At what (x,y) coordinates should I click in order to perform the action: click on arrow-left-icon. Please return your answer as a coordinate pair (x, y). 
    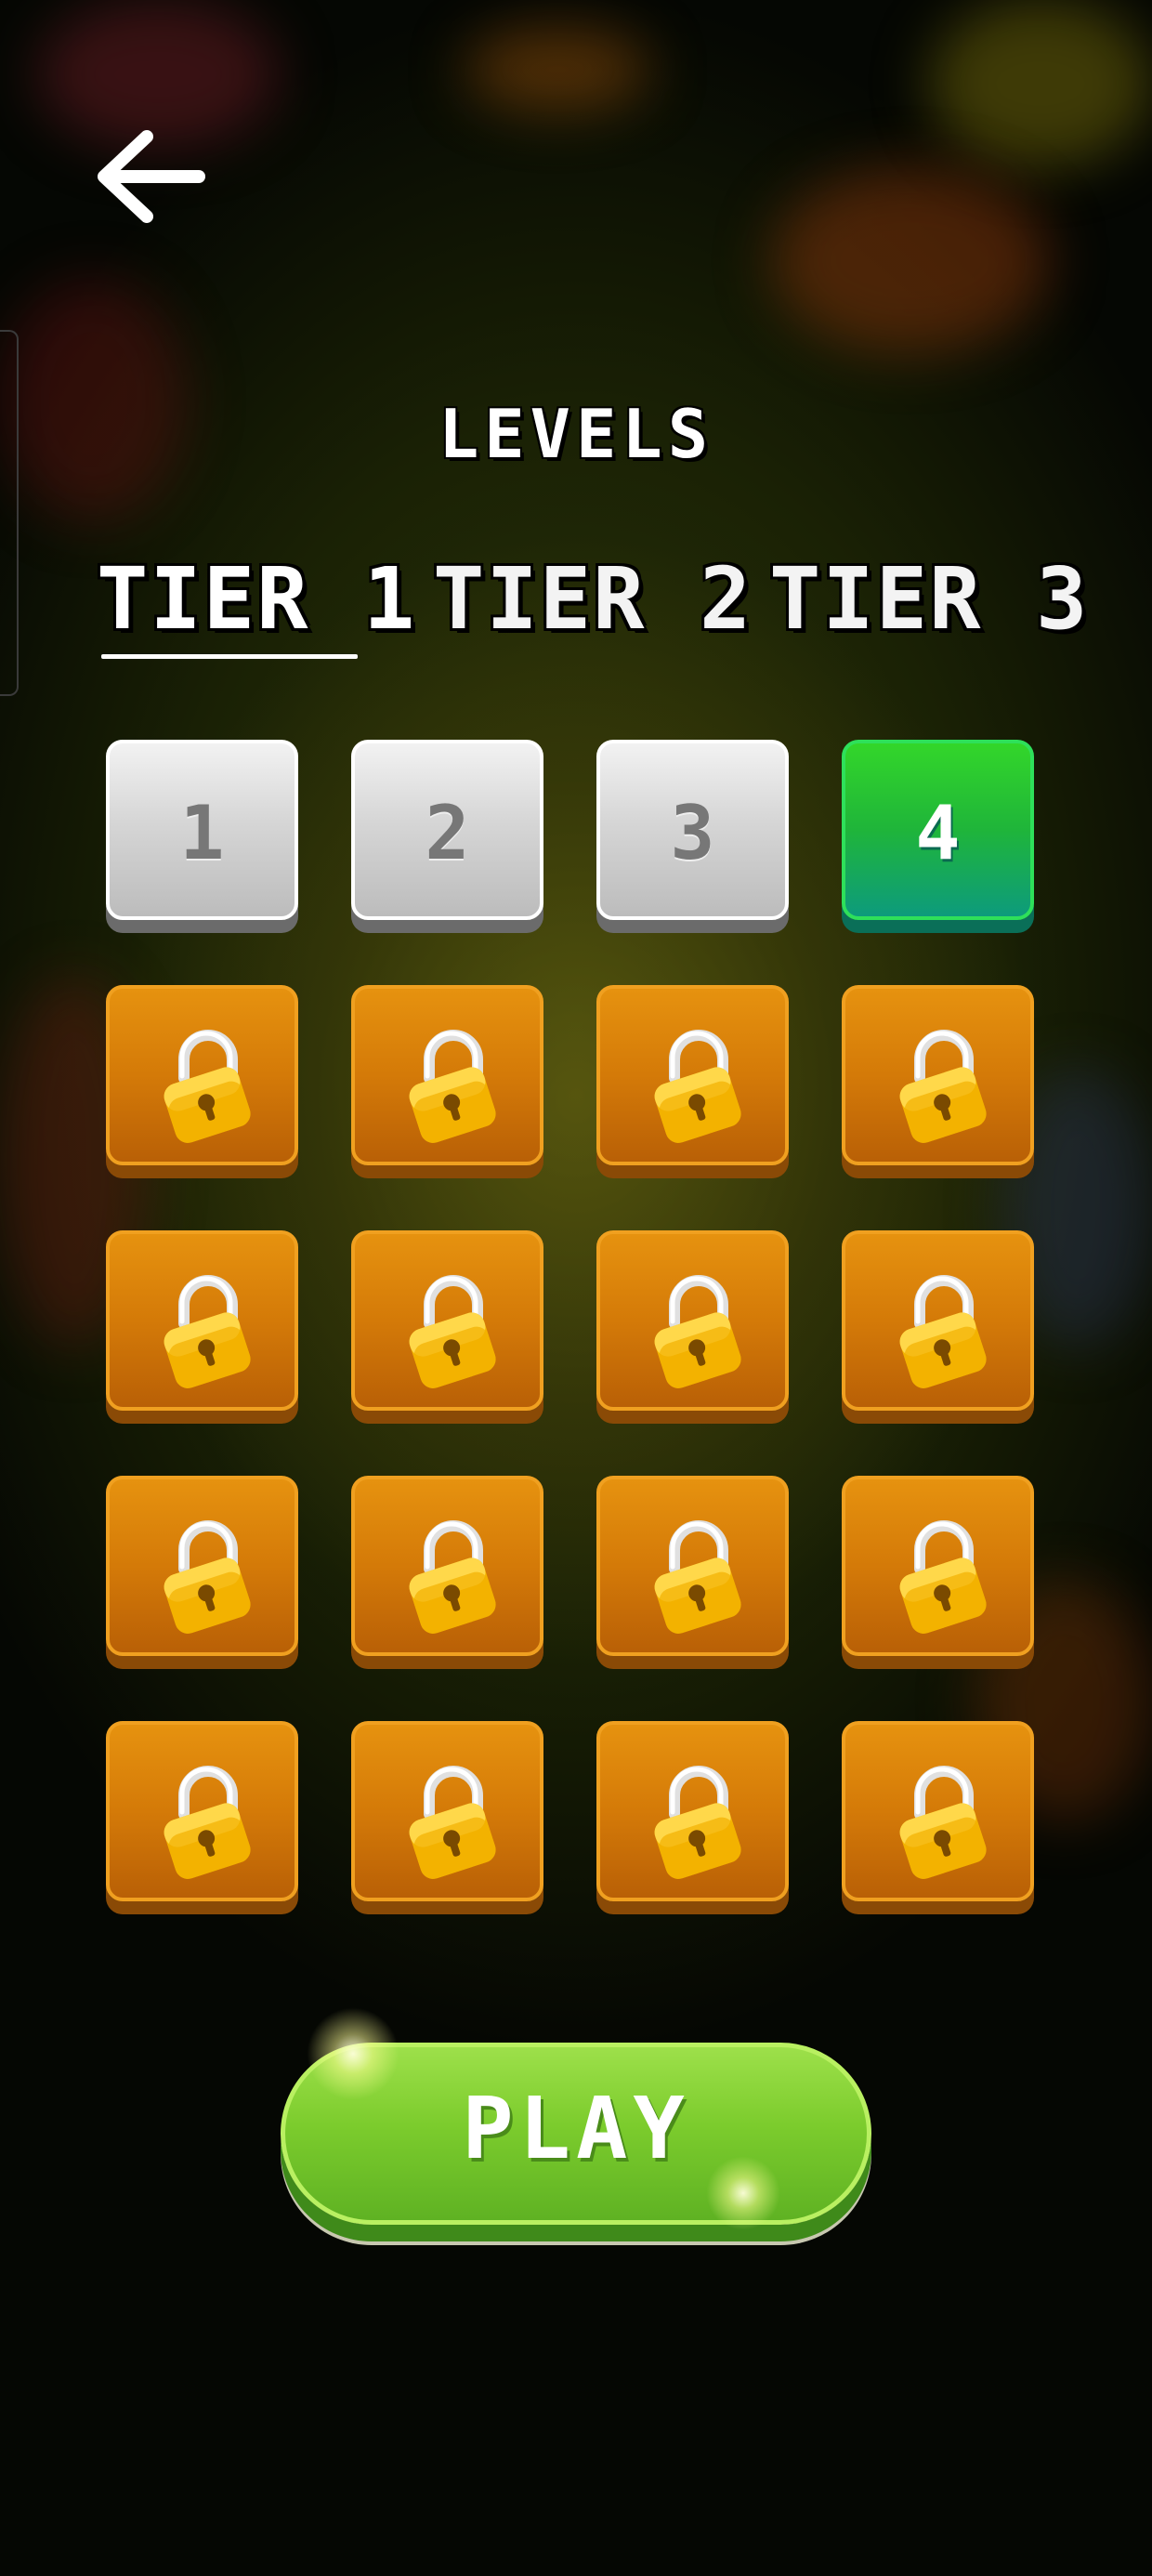
    Looking at the image, I should click on (151, 176).